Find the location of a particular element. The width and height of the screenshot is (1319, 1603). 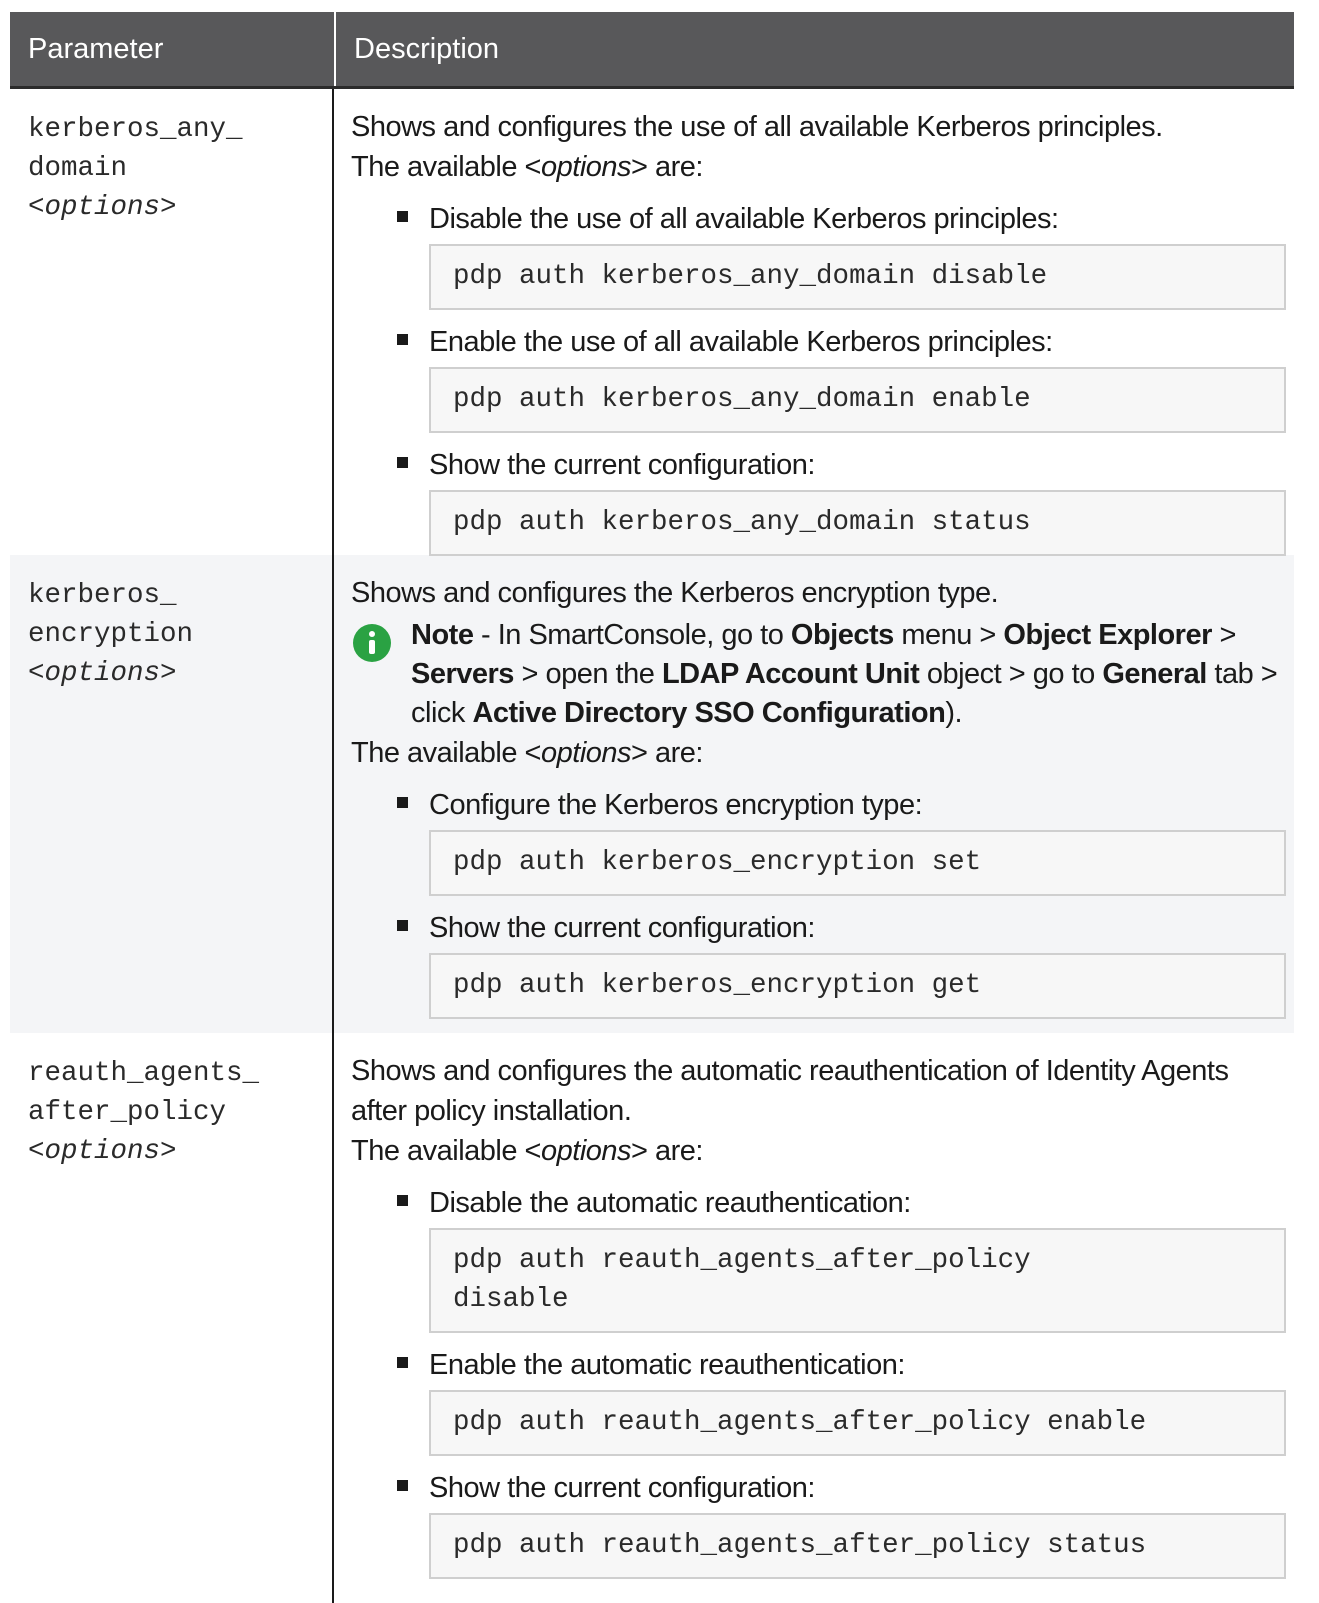

header-parameter: Parameter is located at coordinates (96, 49).